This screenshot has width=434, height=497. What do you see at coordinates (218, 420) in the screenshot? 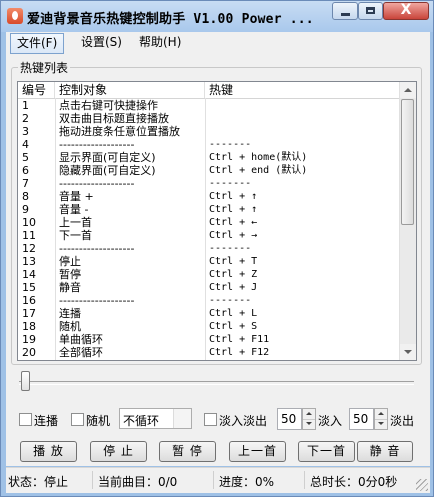
I see `options-row: 连播 随机 不循环 淡入淡出 50 淡入 50 淡出` at bounding box center [218, 420].